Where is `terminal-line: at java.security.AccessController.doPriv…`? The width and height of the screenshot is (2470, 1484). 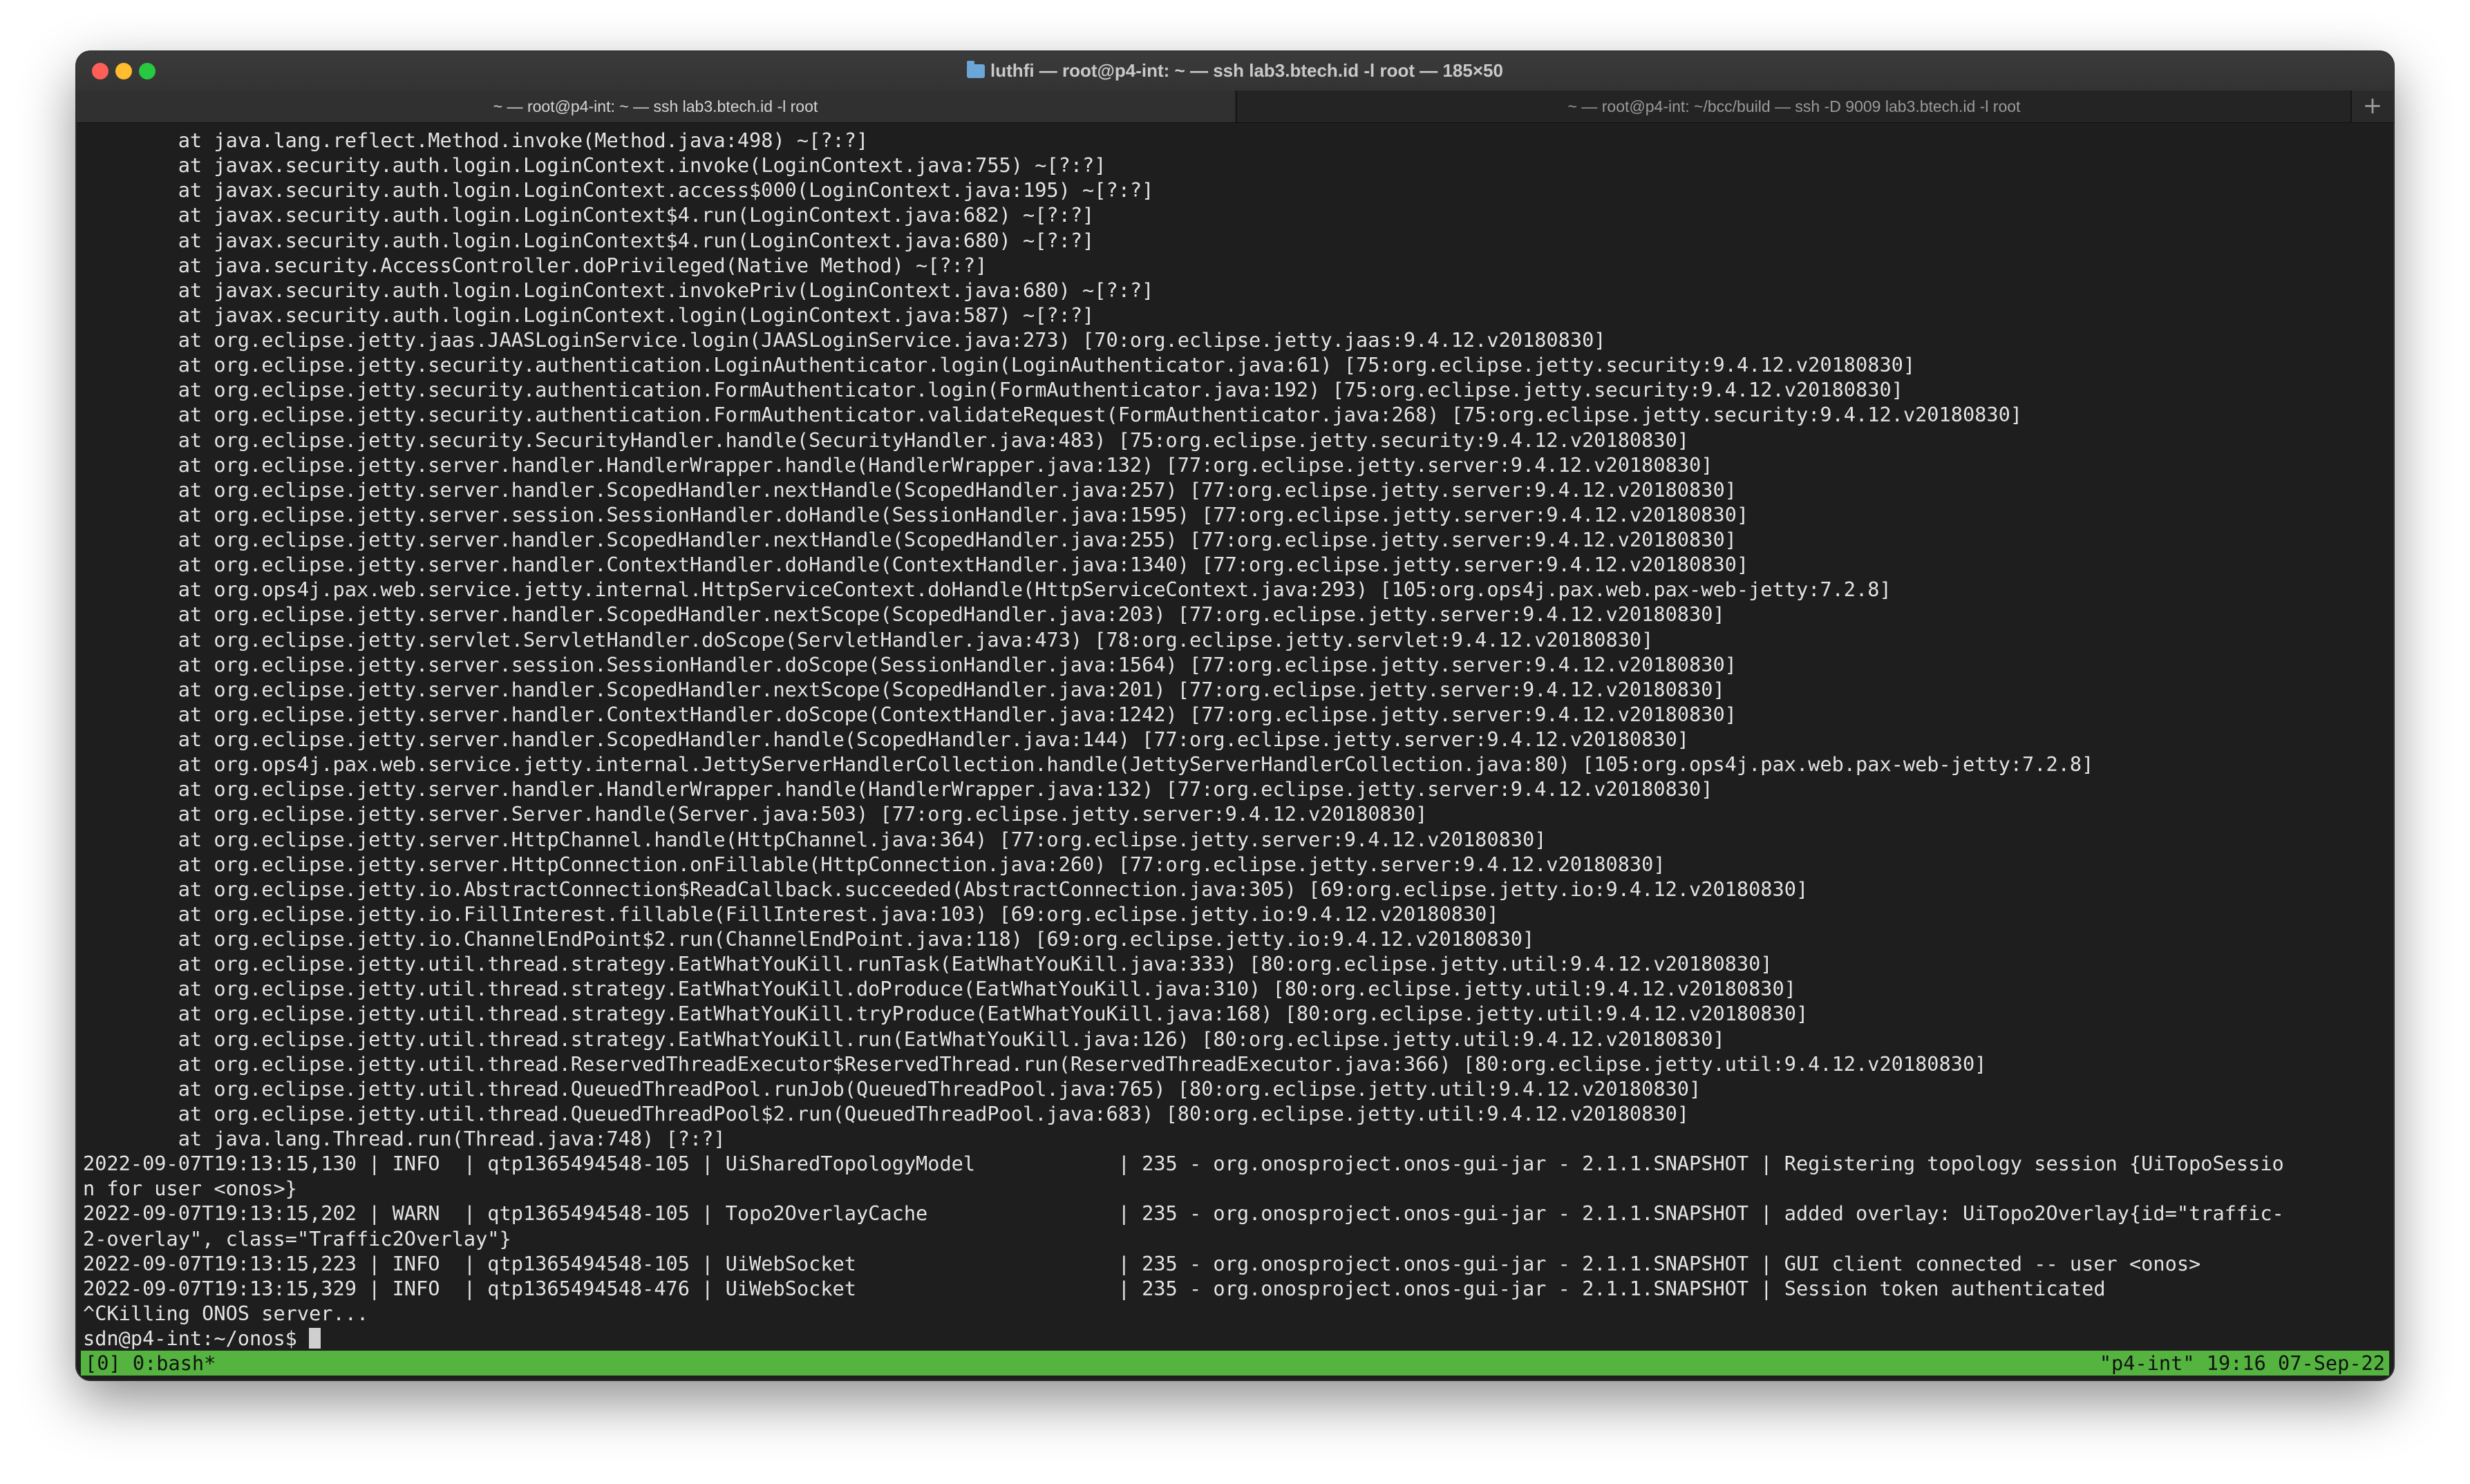 terminal-line: at java.security.AccessController.doPriv… is located at coordinates (535, 265).